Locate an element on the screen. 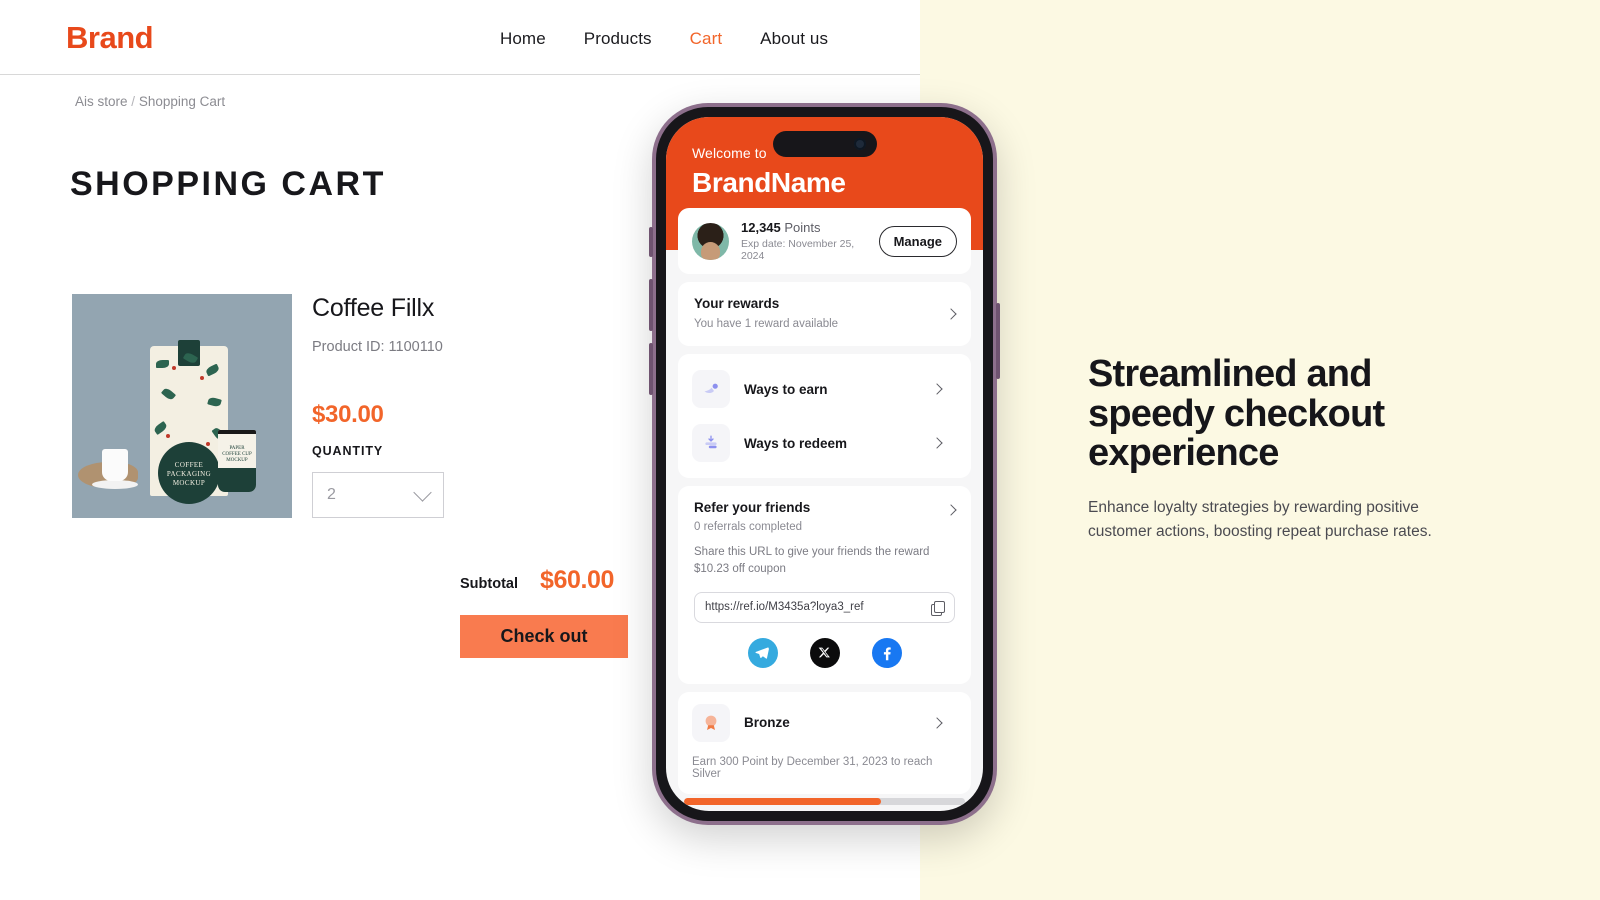 The height and width of the screenshot is (900, 1600). referral-url-field: https://ref.io/M3435a?loya3_ref is located at coordinates (824, 607).